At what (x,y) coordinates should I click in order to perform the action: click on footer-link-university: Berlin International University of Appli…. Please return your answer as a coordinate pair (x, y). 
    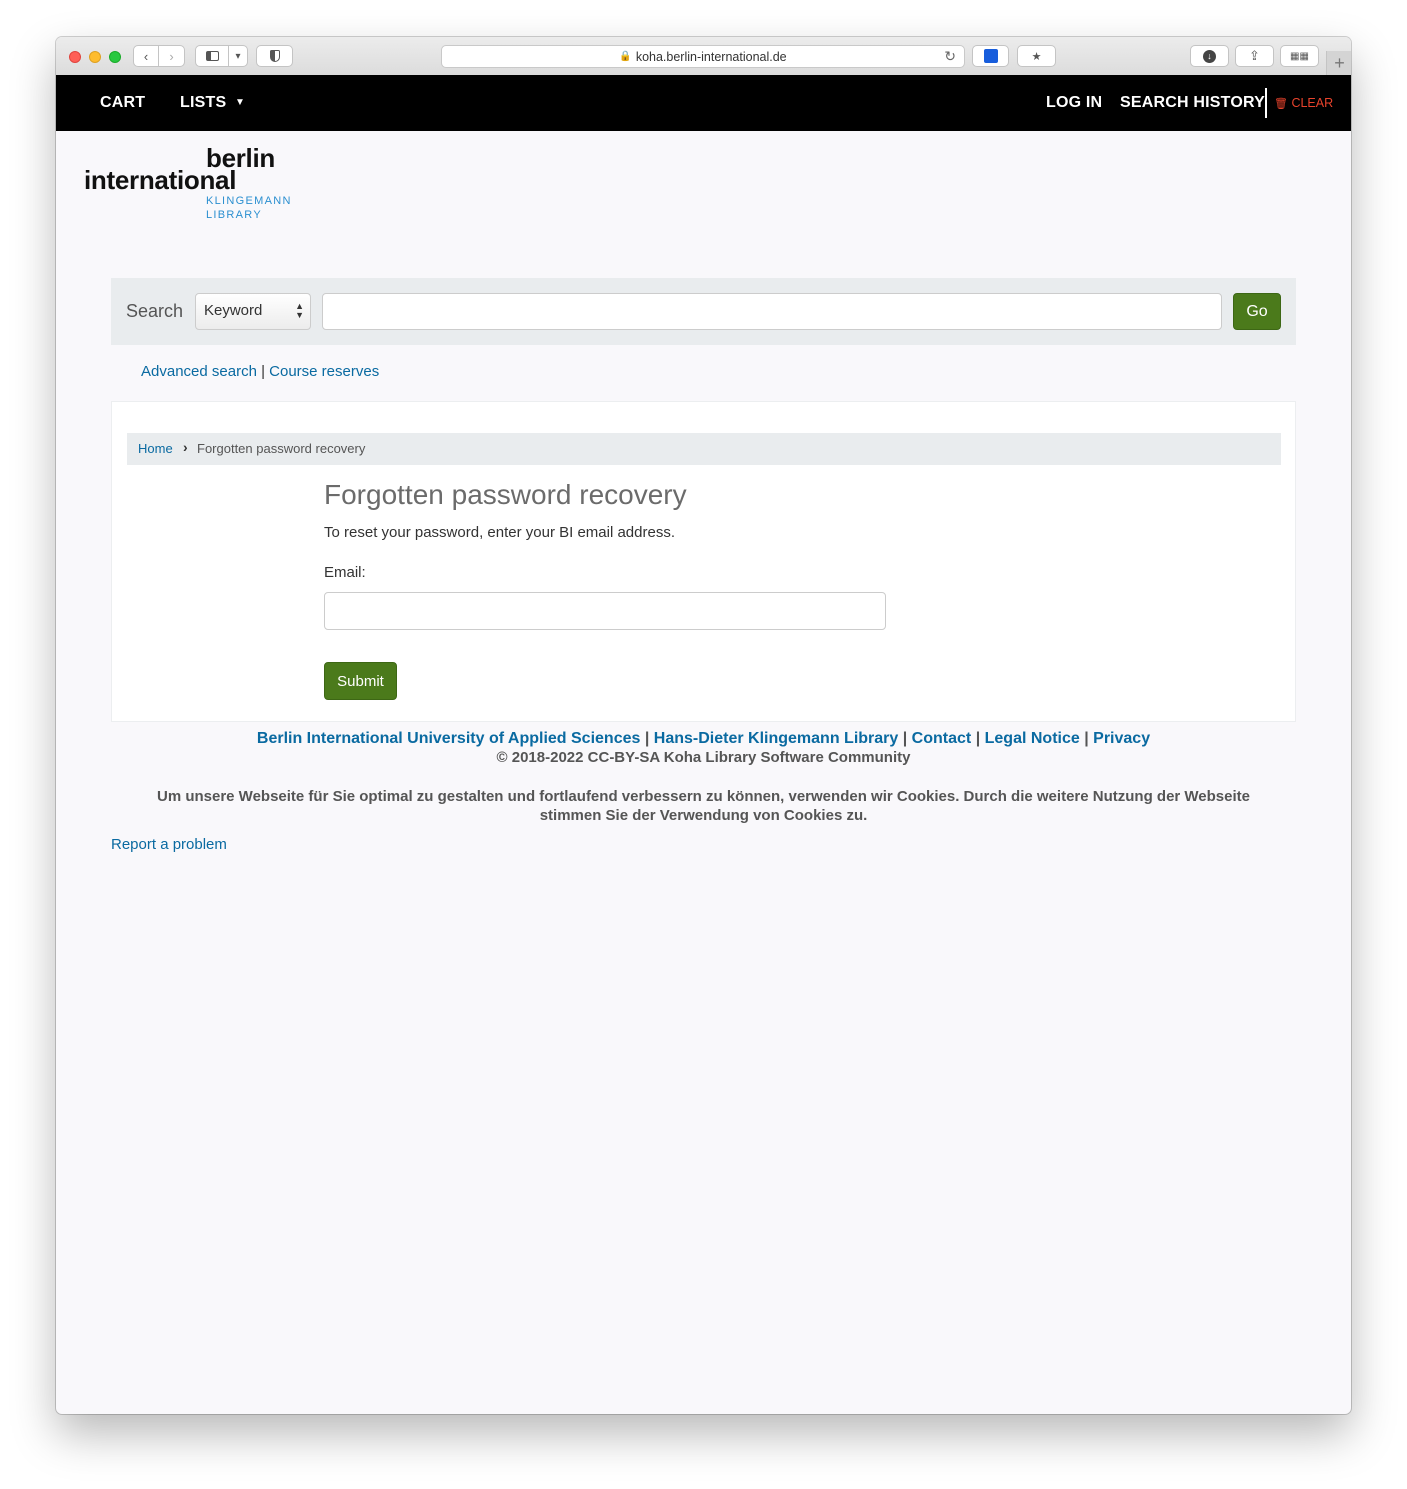
    Looking at the image, I should click on (449, 738).